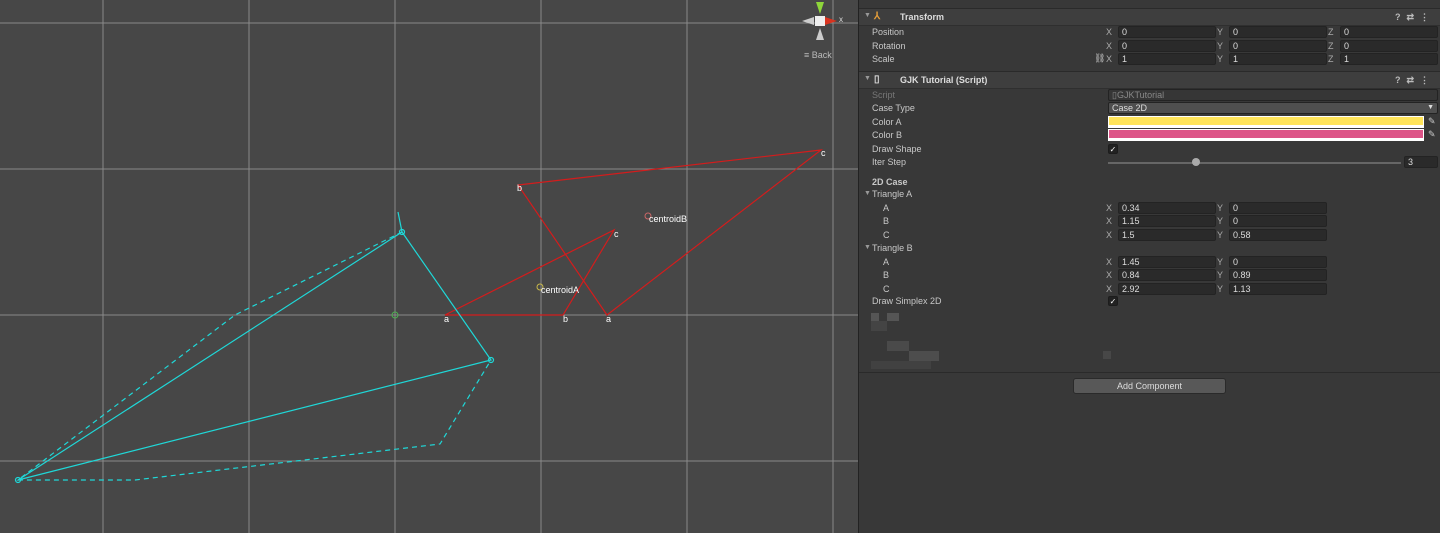  I want to click on point-x-field: 0.34, so click(1167, 207).